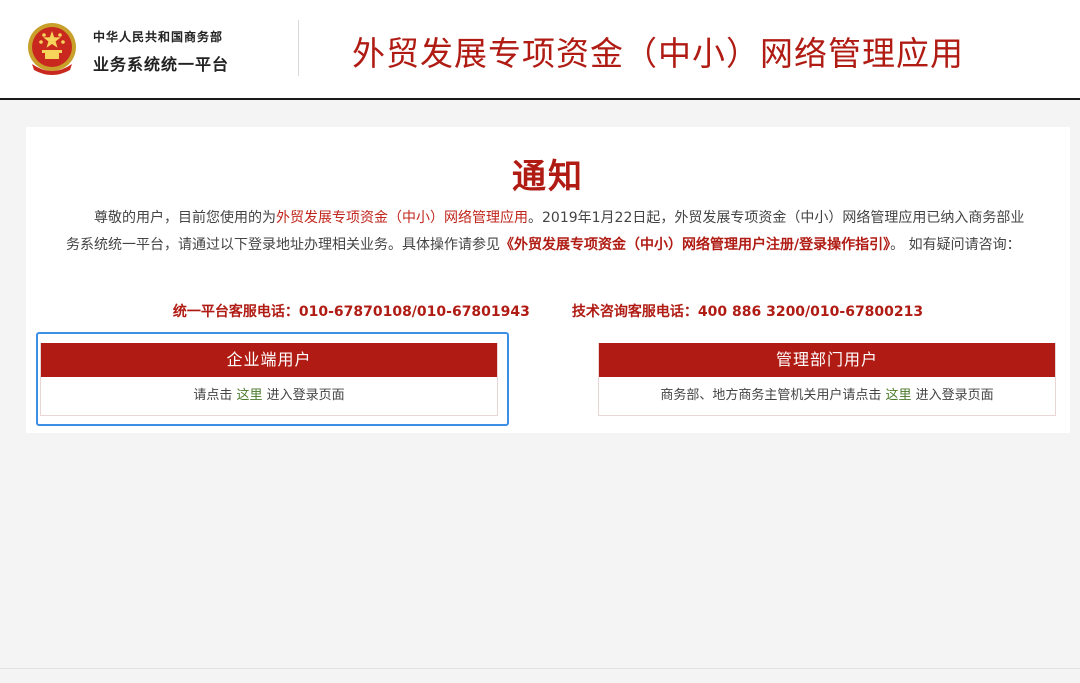  What do you see at coordinates (213, 395) in the screenshot?
I see `enterprise-prompt-text: 请点击` at bounding box center [213, 395].